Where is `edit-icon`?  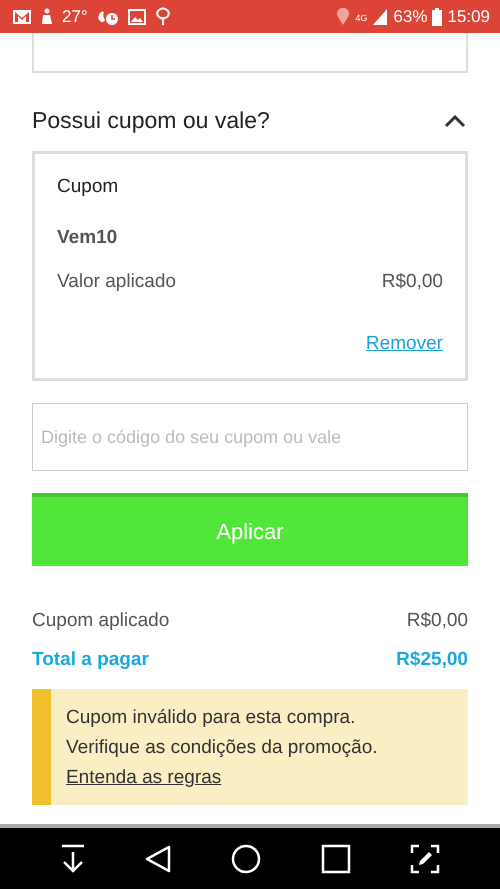
edit-icon is located at coordinates (425, 859).